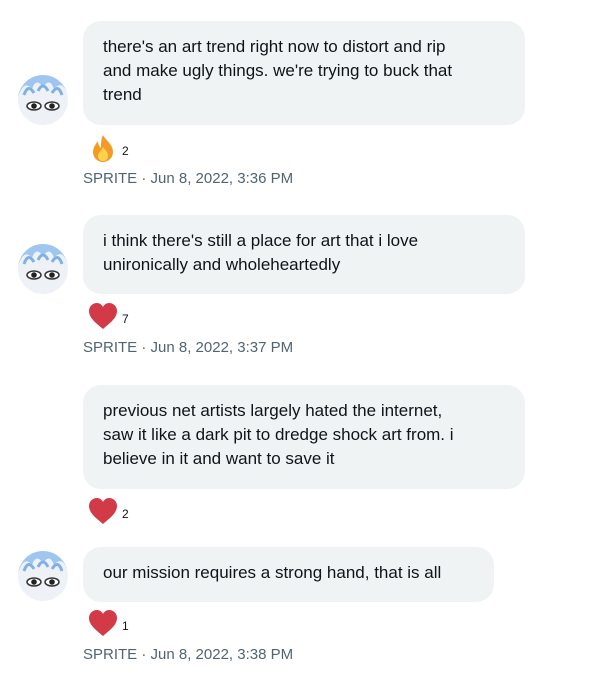 The width and height of the screenshot is (603, 680). What do you see at coordinates (222, 264) in the screenshot?
I see `message-text-line: unironically and wholeheartedly` at bounding box center [222, 264].